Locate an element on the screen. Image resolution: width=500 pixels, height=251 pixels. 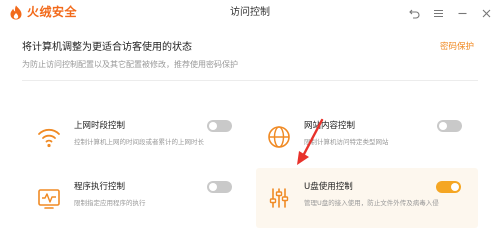
feature-description: 限制计算机访问特定类型网站 is located at coordinates (346, 142).